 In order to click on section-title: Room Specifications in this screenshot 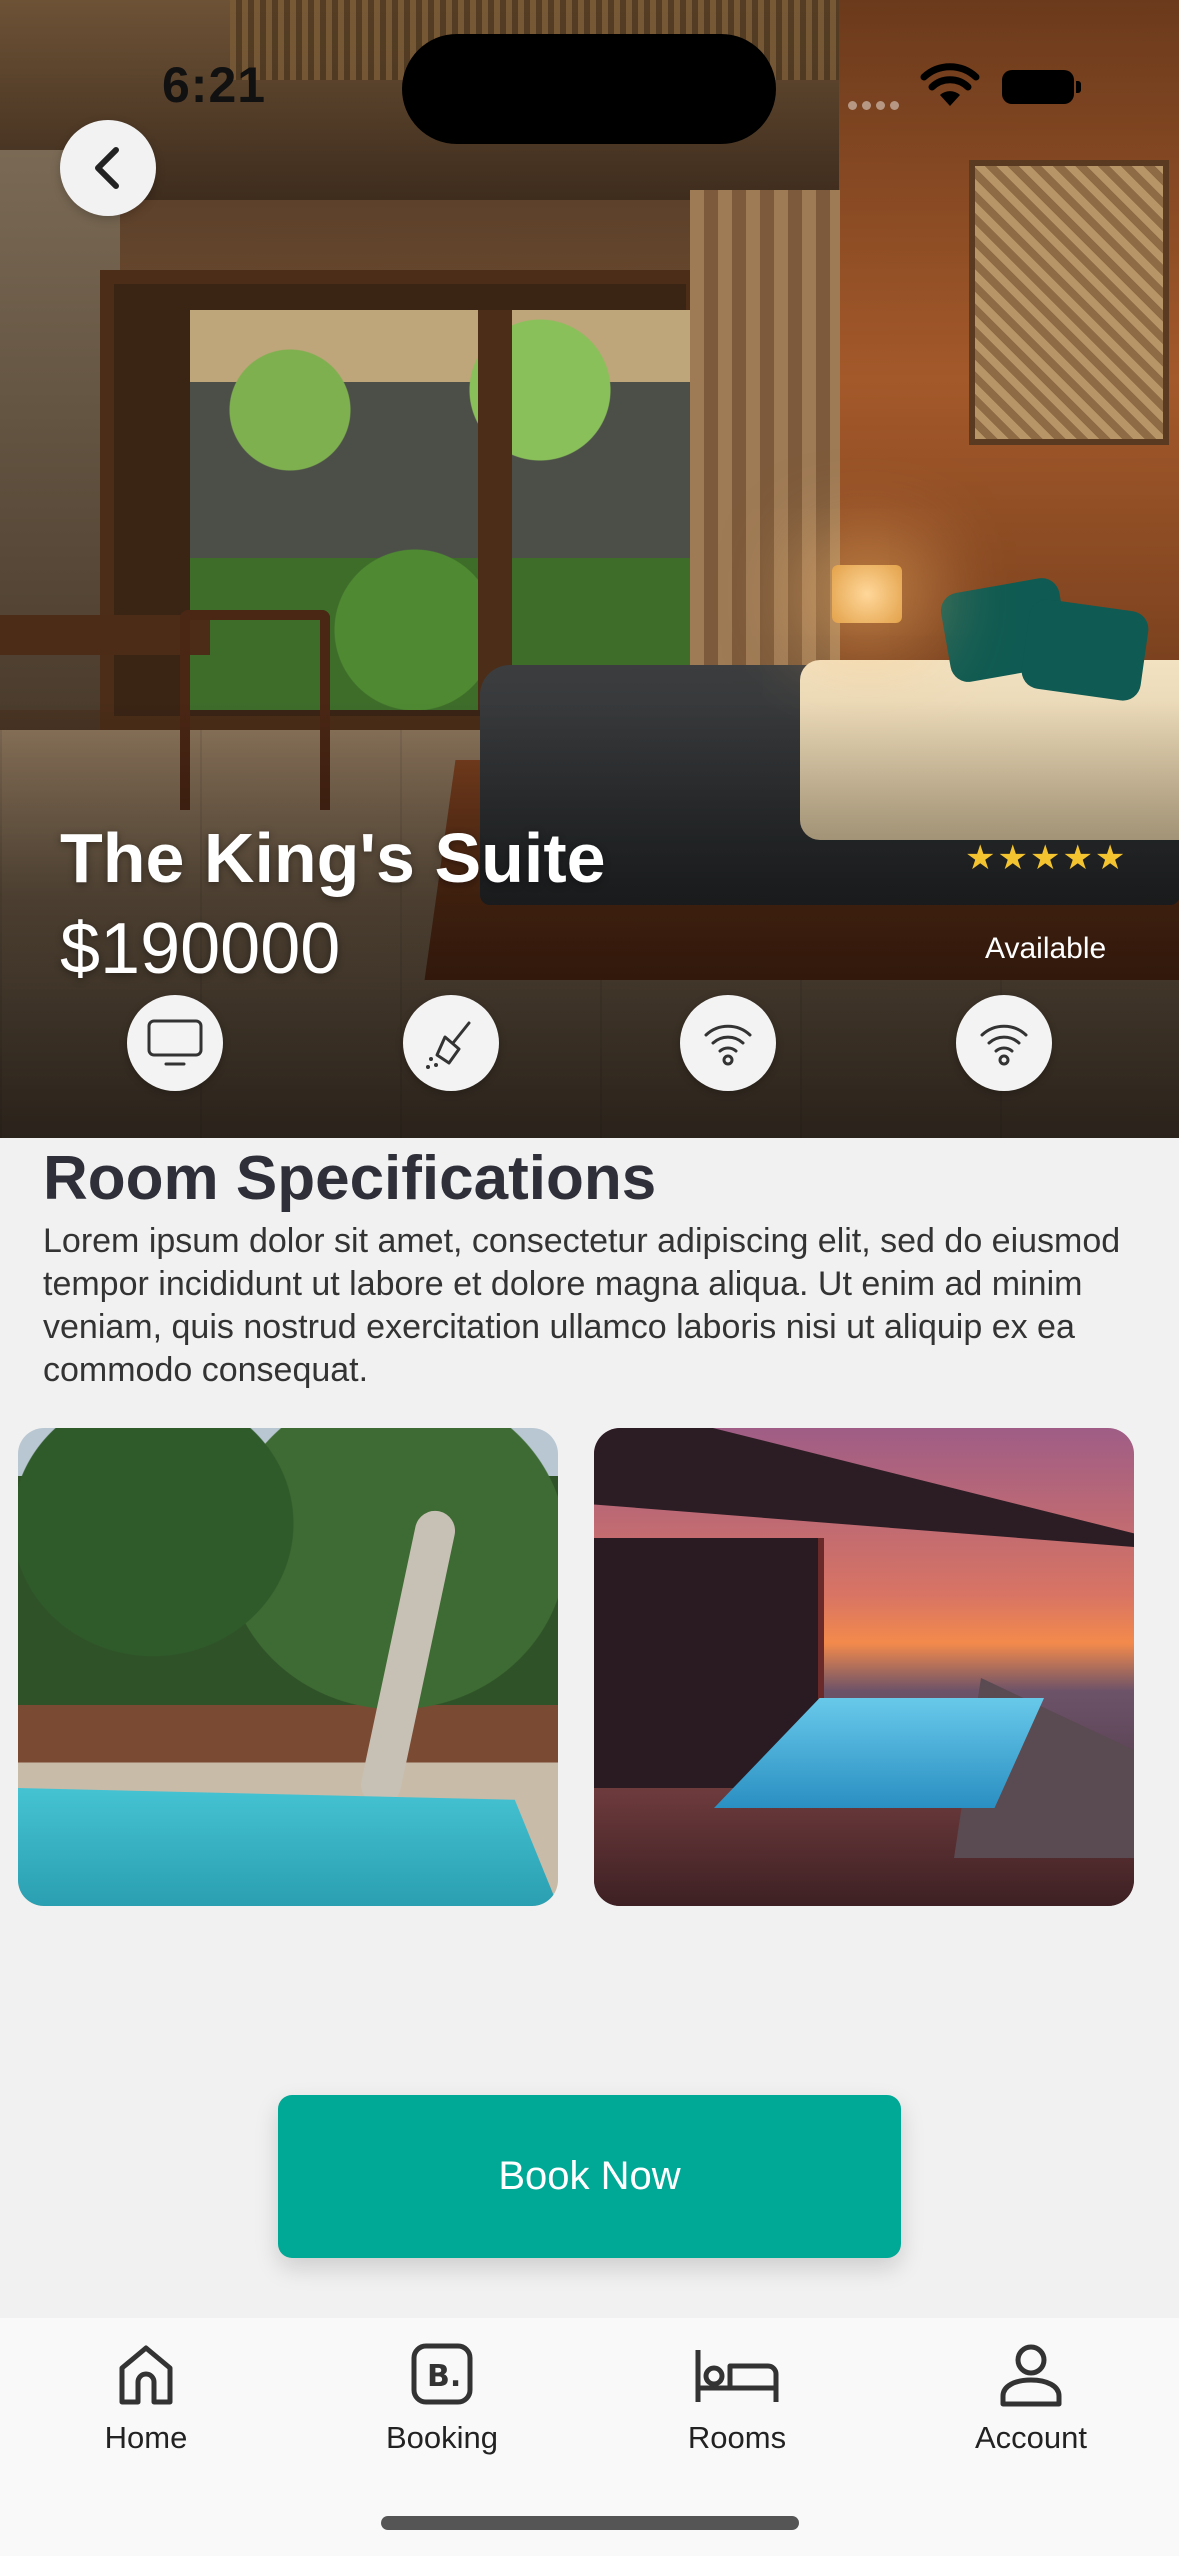, I will do `click(350, 1178)`.